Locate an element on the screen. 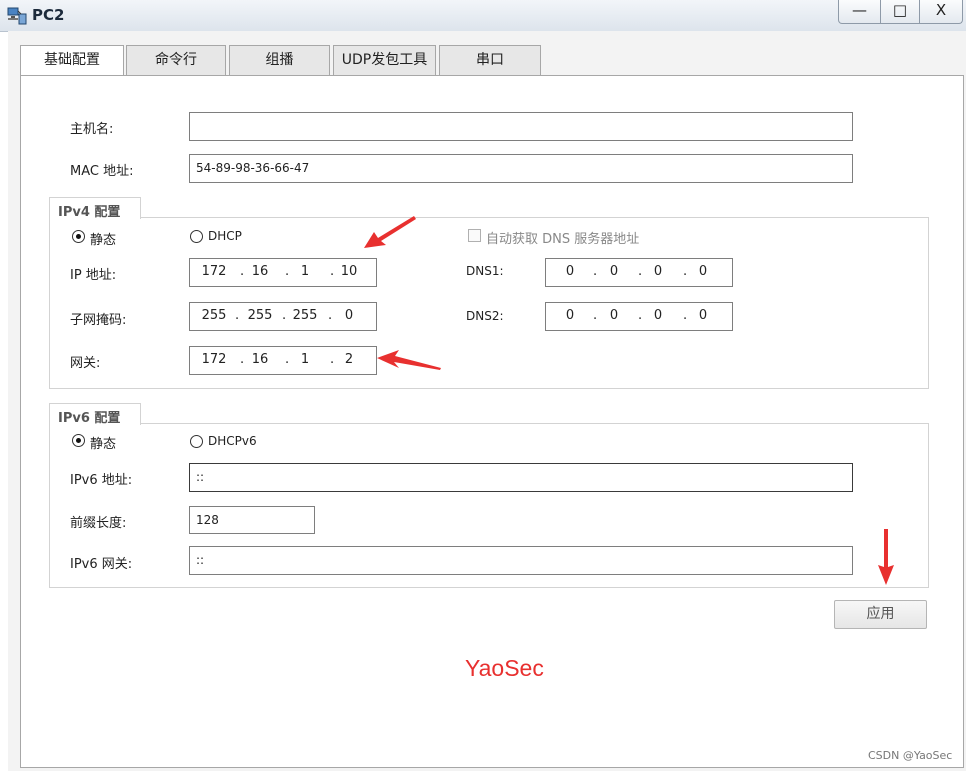 The image size is (966, 771). mac-address-field: 54-89-98-36-66-47 is located at coordinates (521, 168).